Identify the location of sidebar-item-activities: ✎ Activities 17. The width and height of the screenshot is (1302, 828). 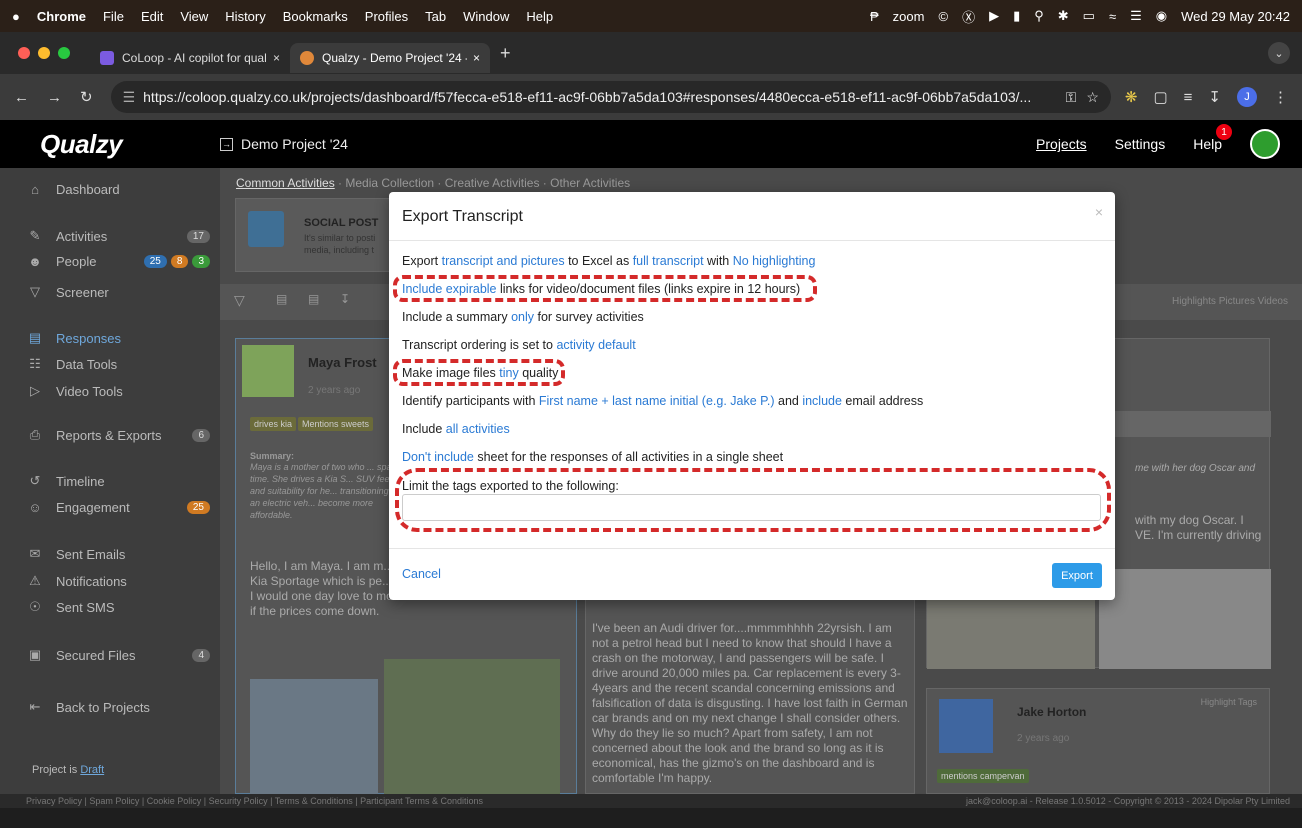
(118, 236).